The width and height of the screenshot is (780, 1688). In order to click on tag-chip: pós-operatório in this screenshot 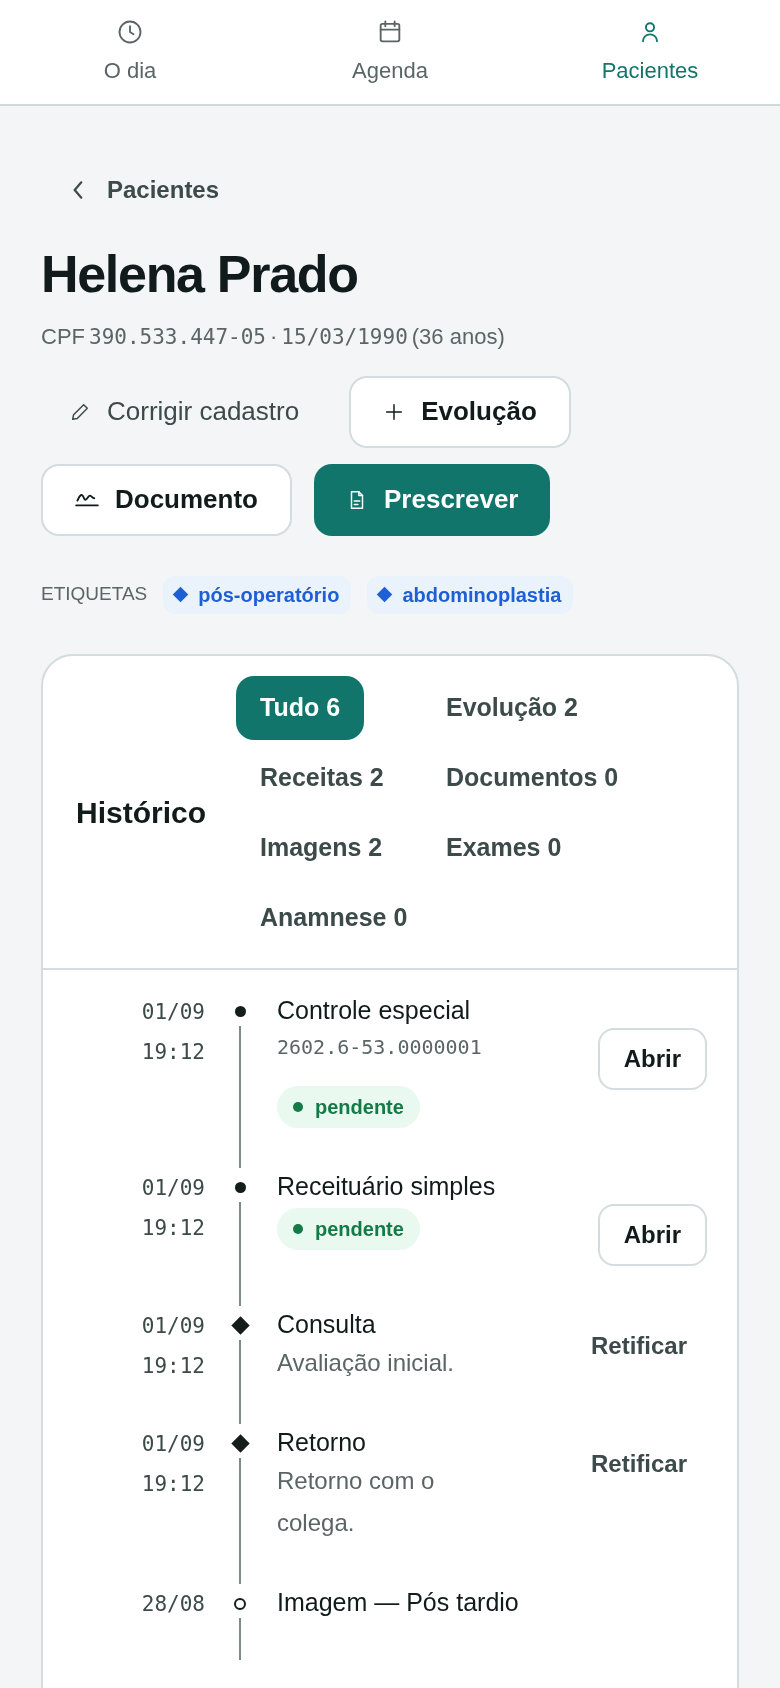, I will do `click(257, 594)`.